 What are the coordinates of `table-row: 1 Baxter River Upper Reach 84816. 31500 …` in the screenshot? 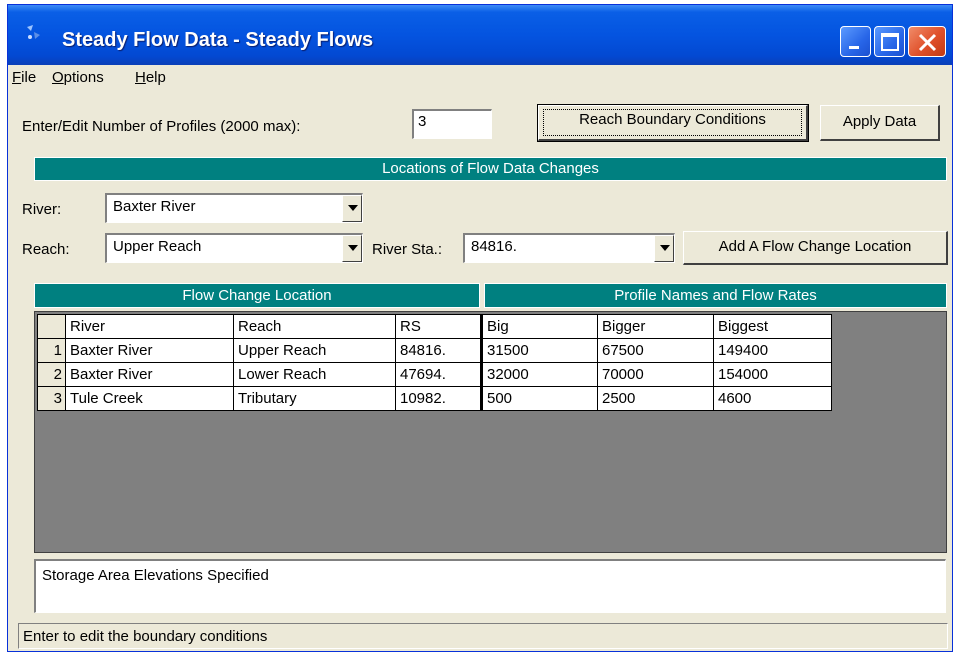 It's located at (434, 350).